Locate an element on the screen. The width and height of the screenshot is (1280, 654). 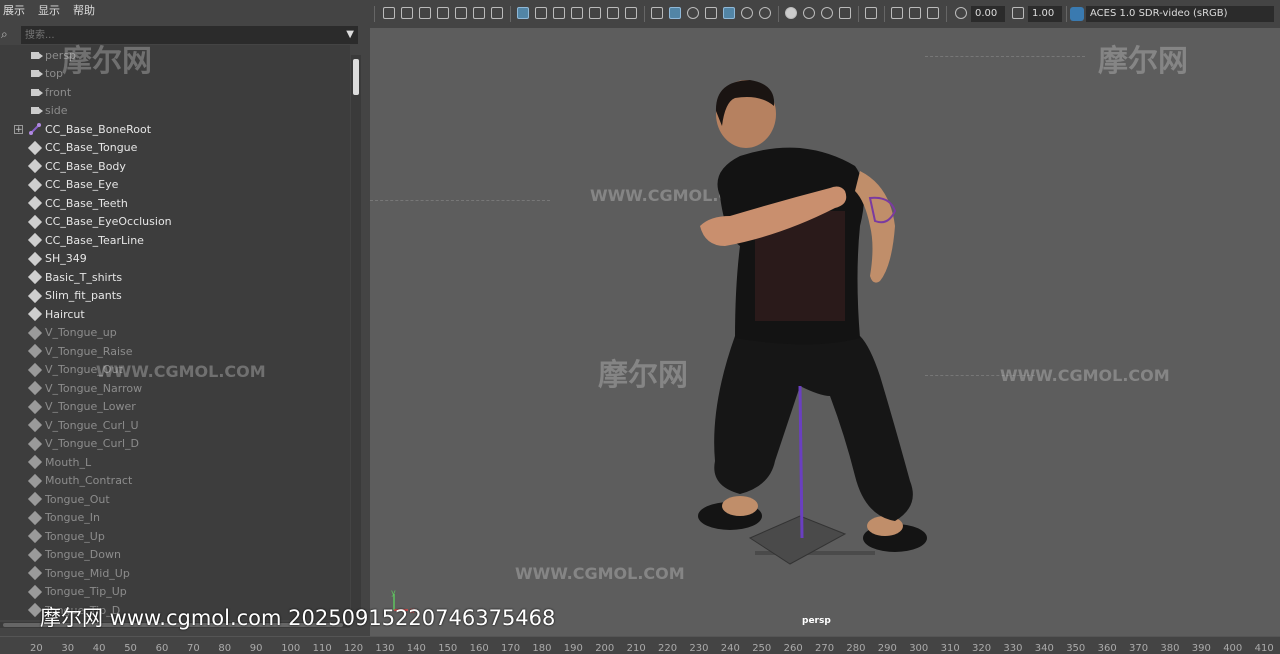
outliner-item: V_Tongue_Lower is located at coordinates (175, 407).